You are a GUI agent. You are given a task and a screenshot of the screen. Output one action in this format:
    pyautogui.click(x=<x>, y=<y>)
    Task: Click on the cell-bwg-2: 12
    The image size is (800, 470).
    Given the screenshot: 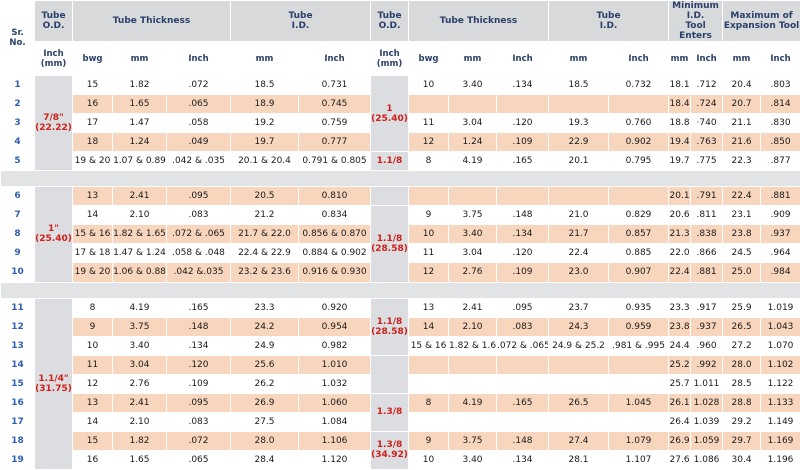 What is the action you would take?
    pyautogui.click(x=429, y=142)
    